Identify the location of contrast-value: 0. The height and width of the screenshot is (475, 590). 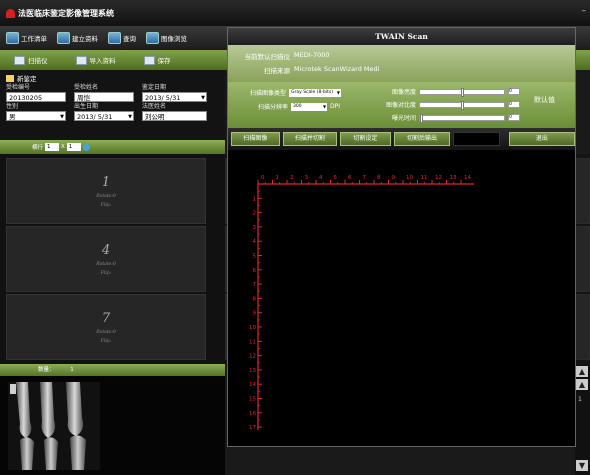
(514, 104).